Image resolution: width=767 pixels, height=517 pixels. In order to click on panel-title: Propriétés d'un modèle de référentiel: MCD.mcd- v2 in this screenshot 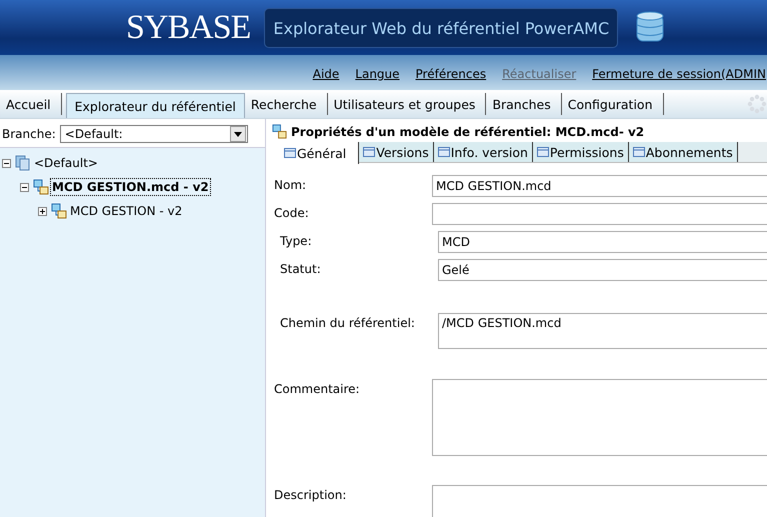, I will do `click(467, 131)`.